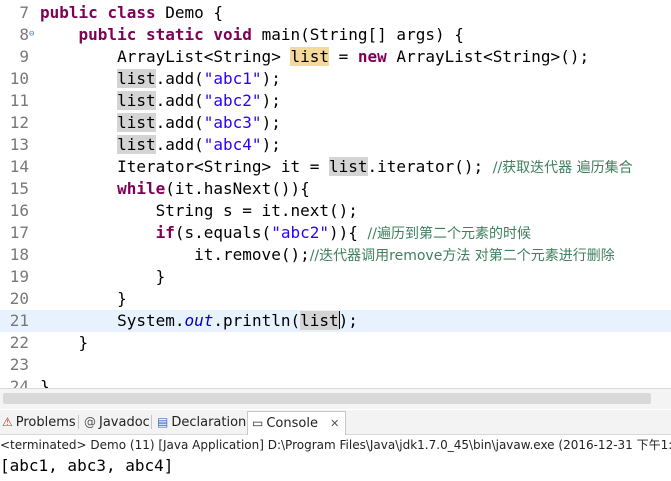 The image size is (671, 481). Describe the element at coordinates (327, 398) in the screenshot. I see `scrollbar-thumb` at that location.